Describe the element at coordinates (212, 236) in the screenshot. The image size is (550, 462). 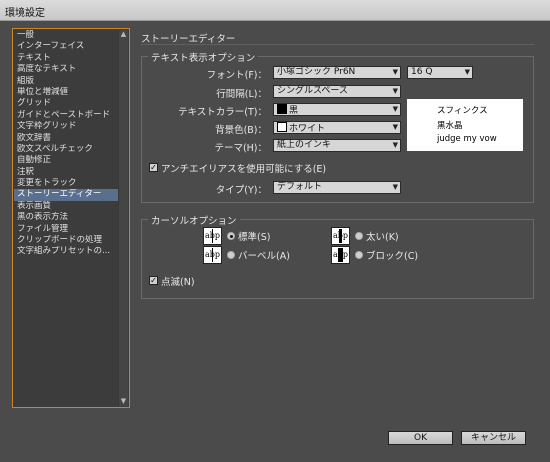
I see `cursor-standard-icon: abp` at that location.